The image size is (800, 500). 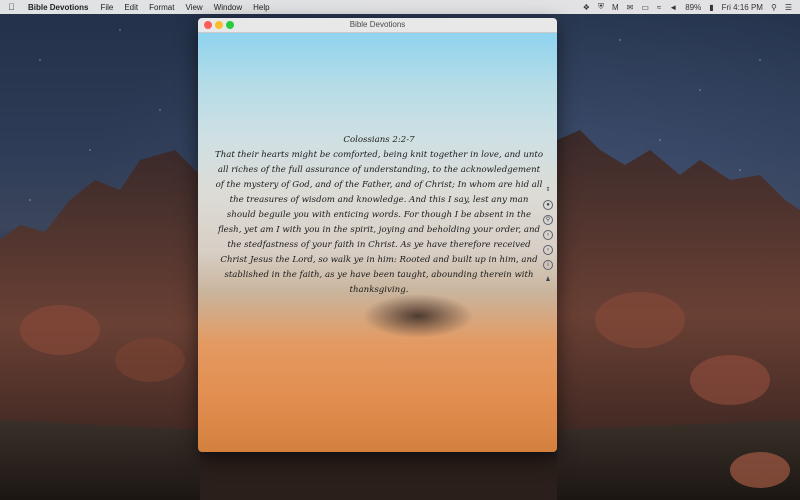 I want to click on mail-icon: ✉, so click(x=630, y=7).